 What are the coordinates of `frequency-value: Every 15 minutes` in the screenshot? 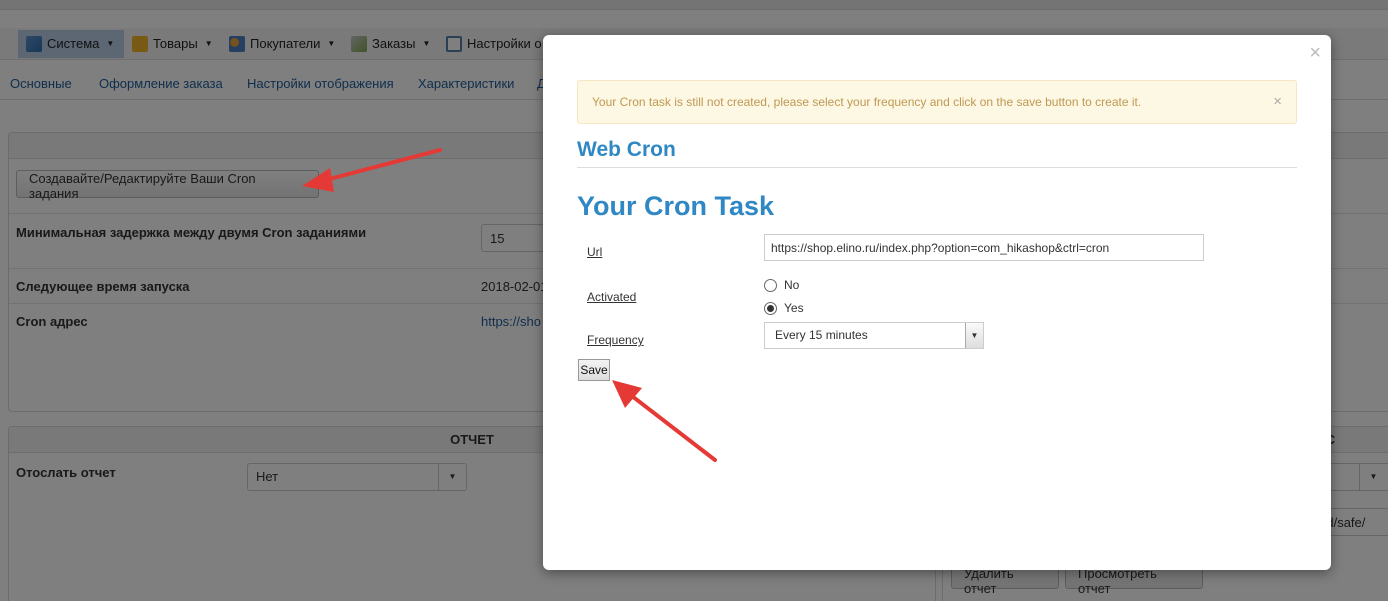 It's located at (821, 335).